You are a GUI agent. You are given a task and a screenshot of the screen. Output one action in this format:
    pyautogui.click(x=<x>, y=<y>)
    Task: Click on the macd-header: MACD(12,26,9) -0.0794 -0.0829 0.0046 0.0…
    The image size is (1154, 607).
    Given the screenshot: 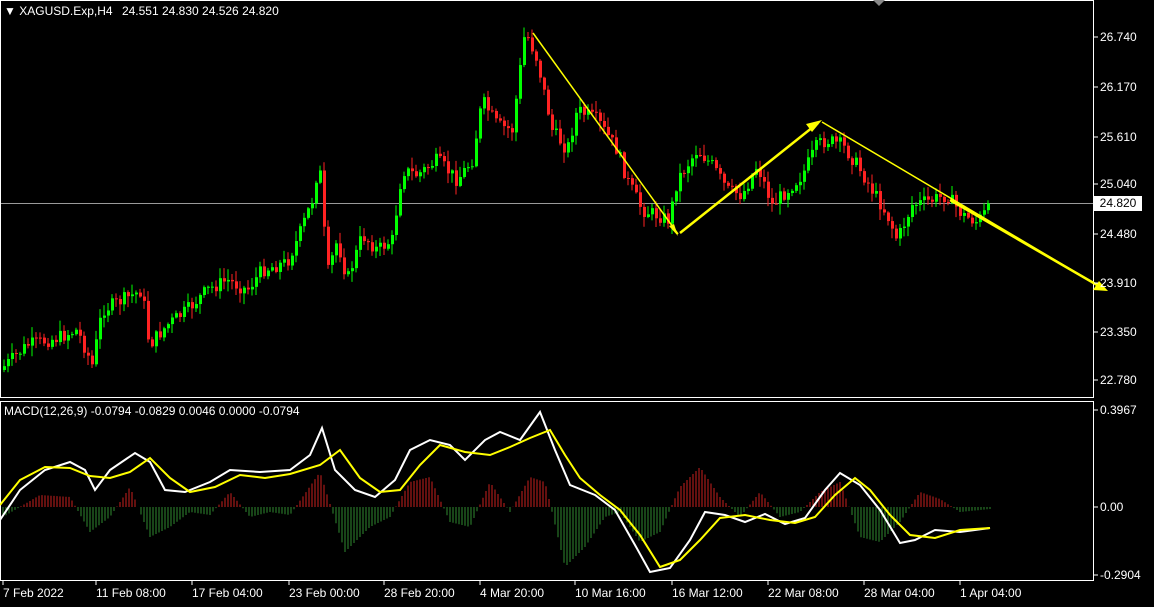 What is the action you would take?
    pyautogui.click(x=152, y=411)
    